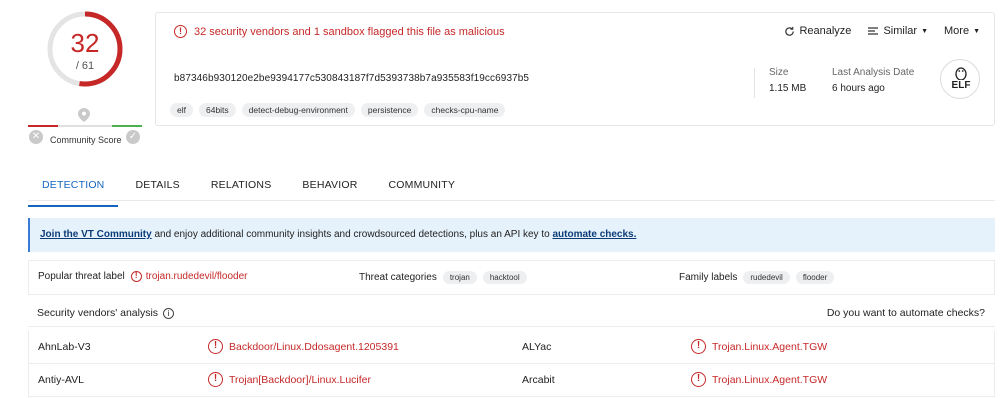  What do you see at coordinates (398, 277) in the screenshot?
I see `threat-categories-title: Threat categories` at bounding box center [398, 277].